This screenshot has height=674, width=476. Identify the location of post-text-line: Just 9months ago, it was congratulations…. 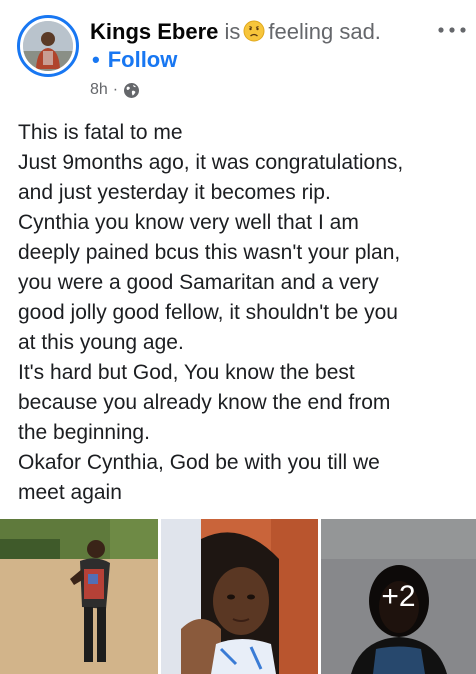
(211, 162).